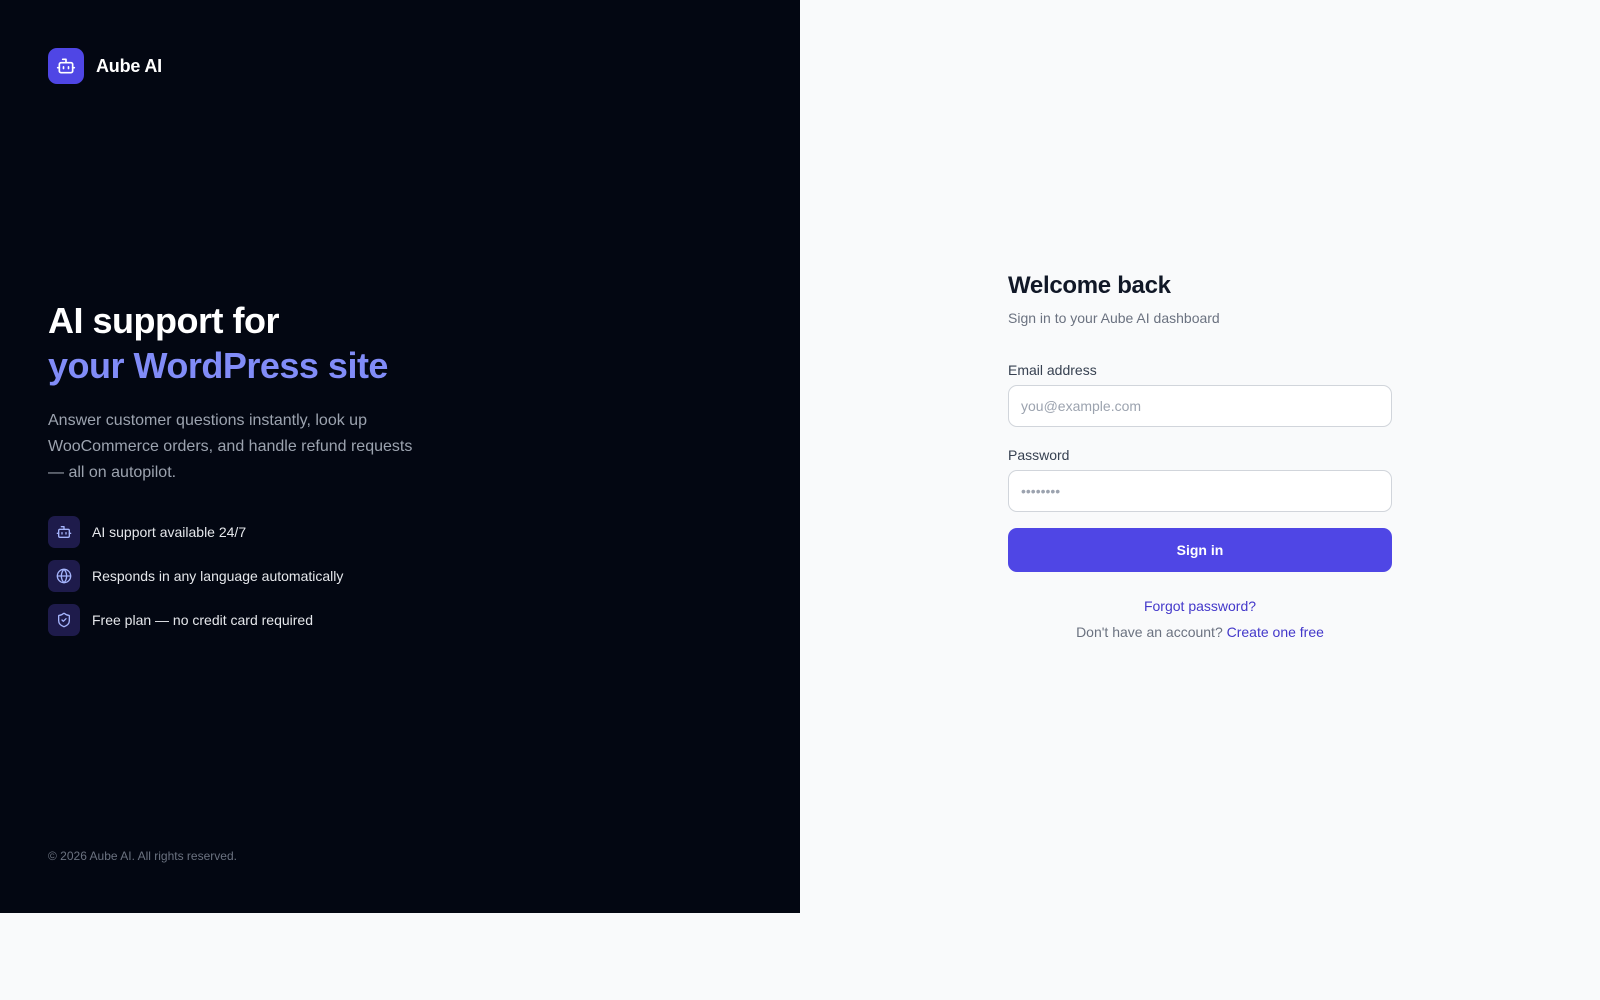 The image size is (1600, 1000). Describe the element at coordinates (129, 65) in the screenshot. I see `brand-name: Aube AI` at that location.